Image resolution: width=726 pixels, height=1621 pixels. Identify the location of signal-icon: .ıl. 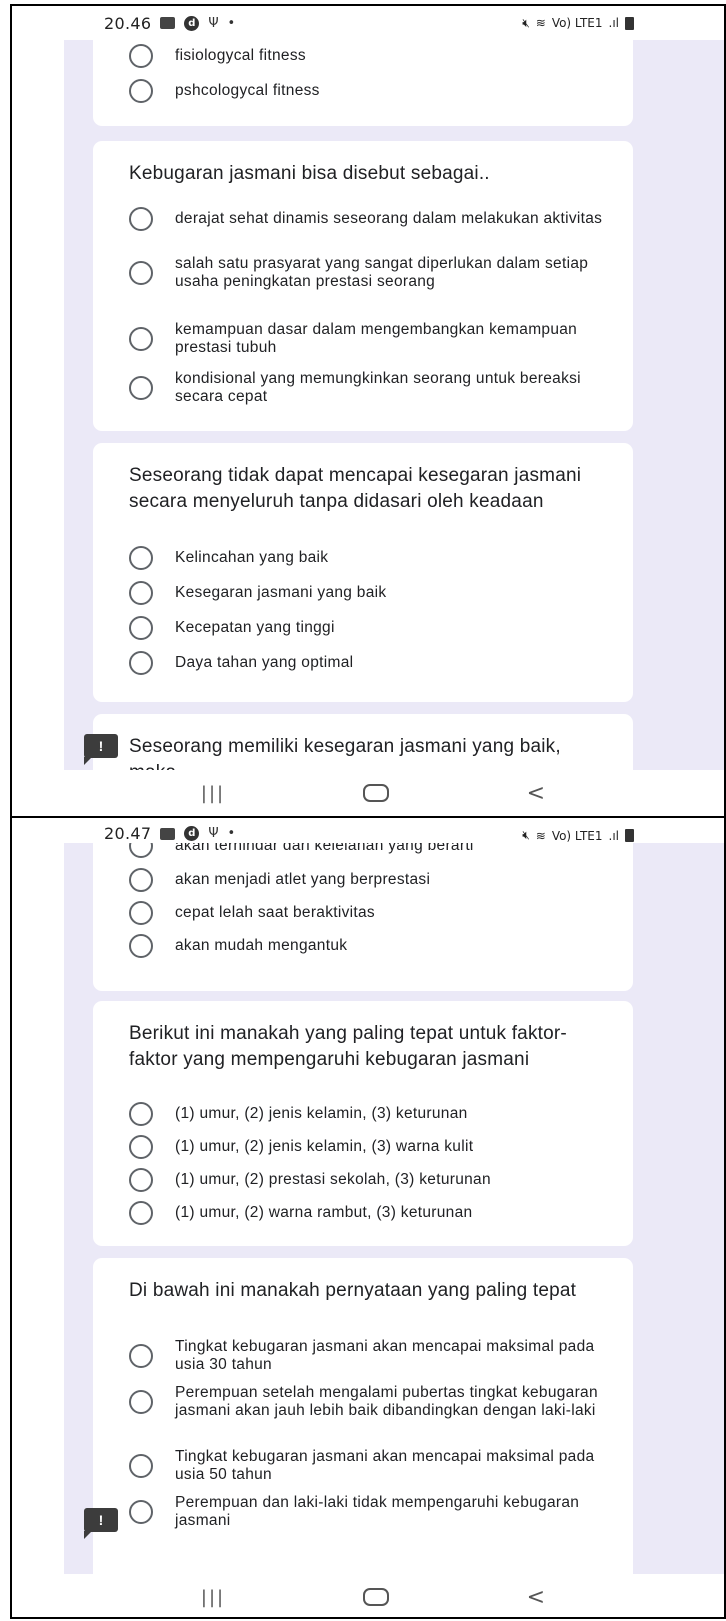
(613, 23).